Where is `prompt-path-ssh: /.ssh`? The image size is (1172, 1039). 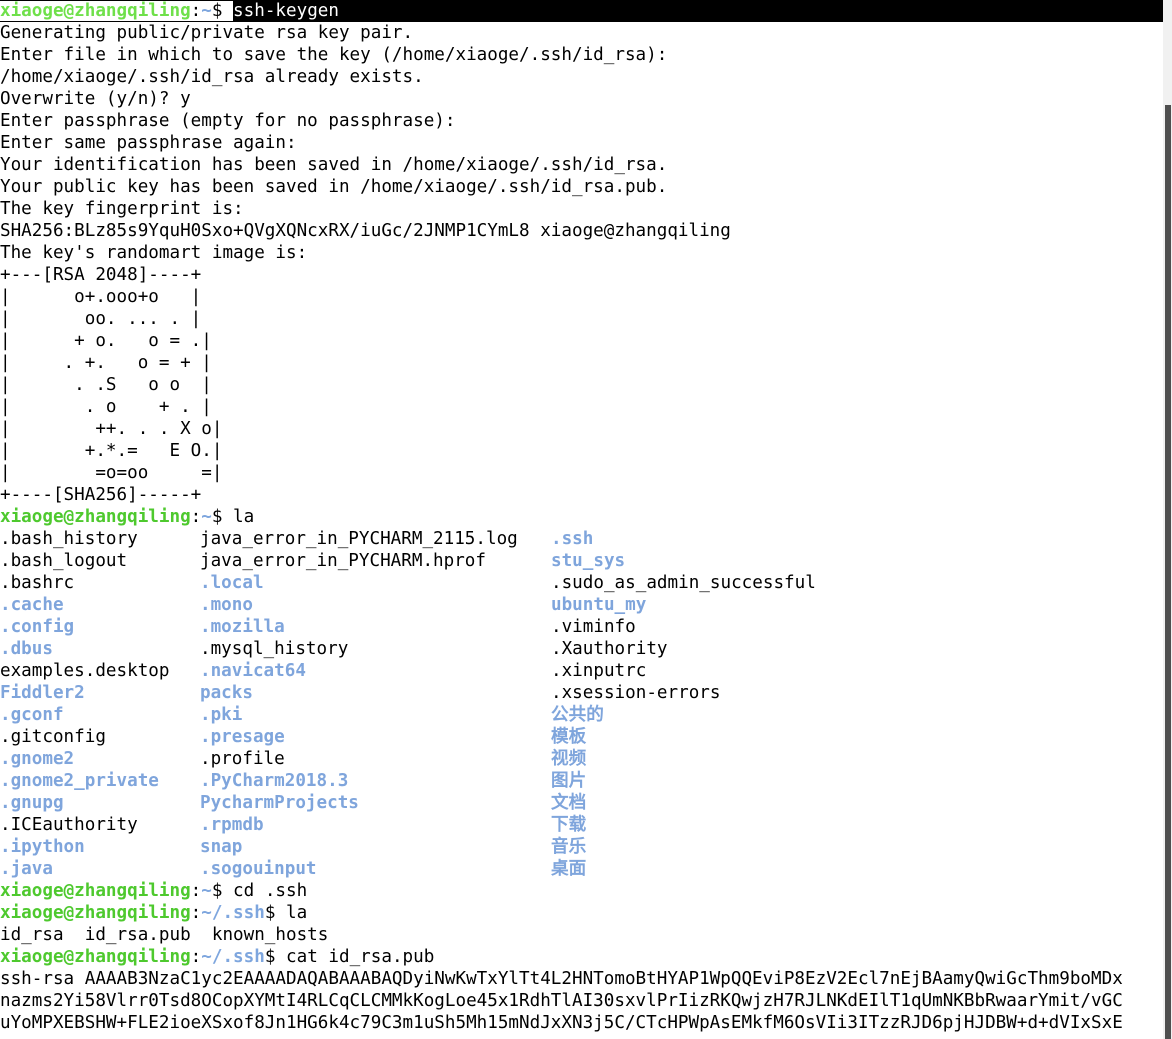 prompt-path-ssh: /.ssh is located at coordinates (238, 957).